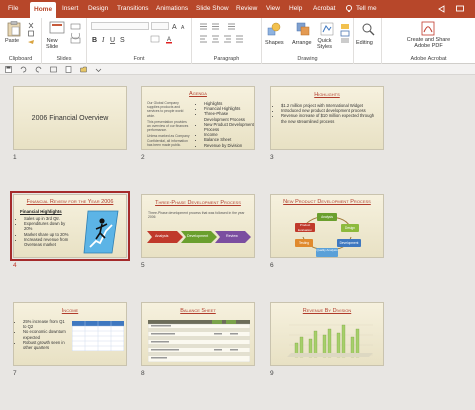 This screenshot has height=410, width=475. I want to click on process-step-development: Development, so click(198, 236).